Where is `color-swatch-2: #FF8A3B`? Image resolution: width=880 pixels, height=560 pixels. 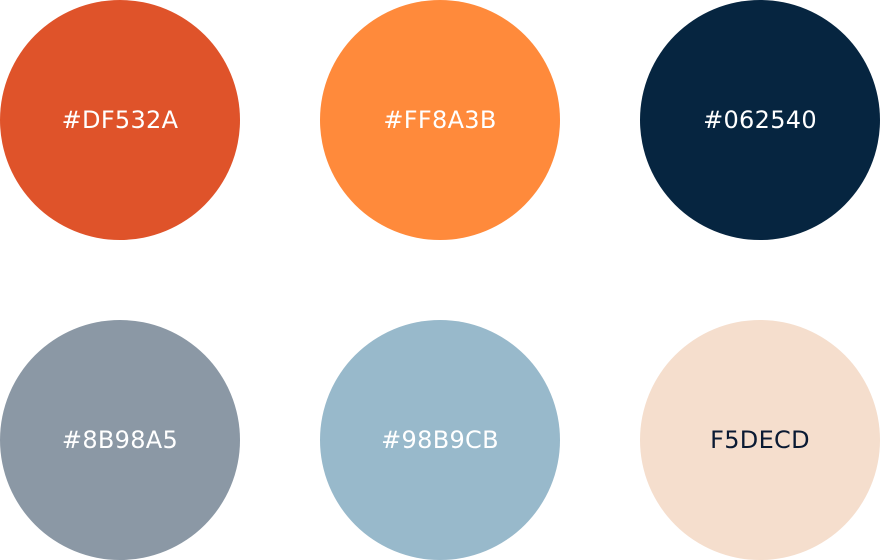 color-swatch-2: #FF8A3B is located at coordinates (440, 120).